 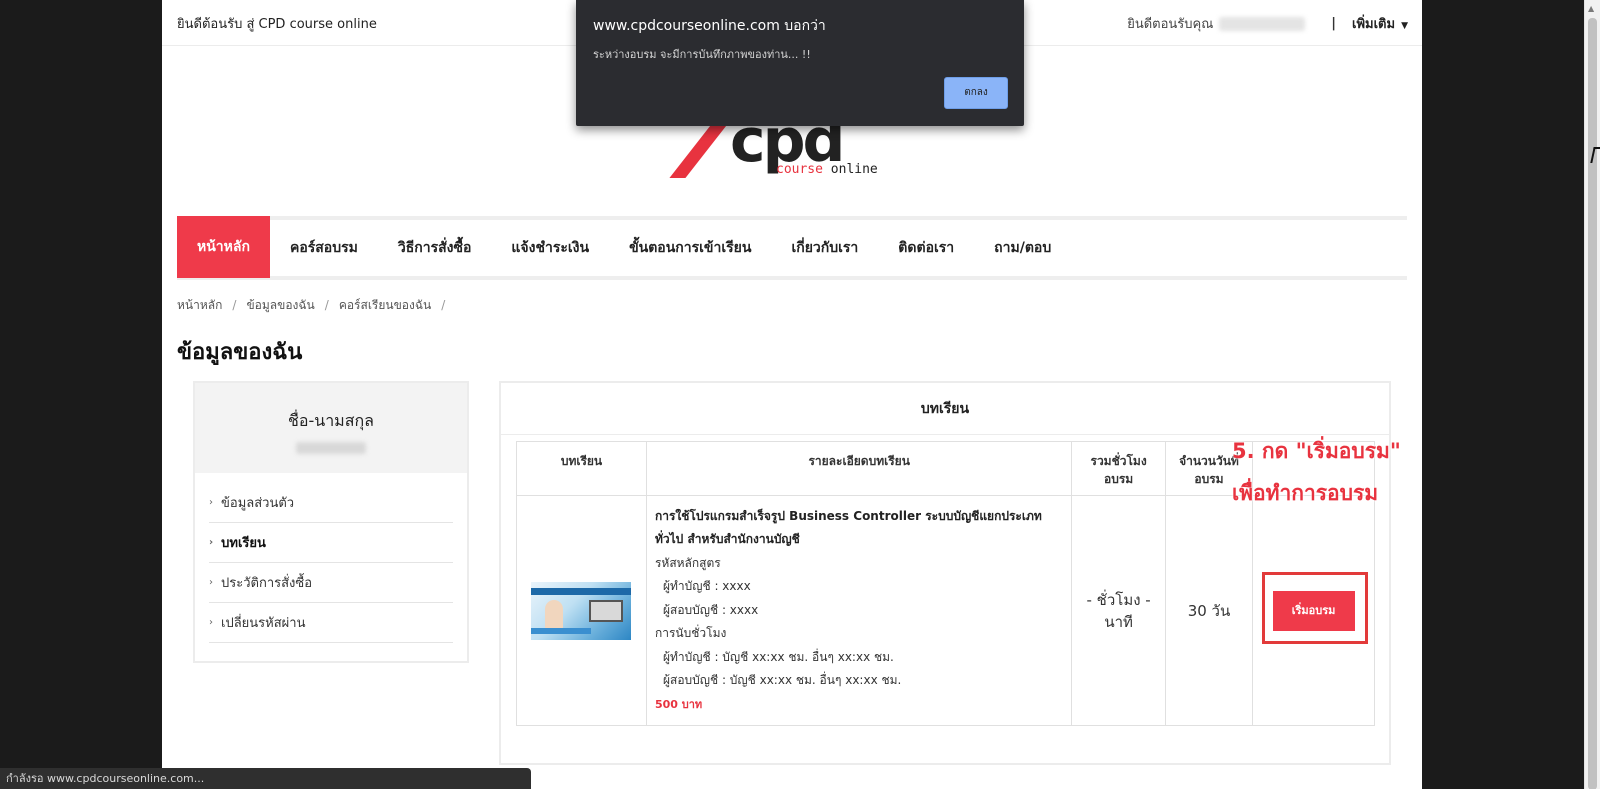 What do you see at coordinates (926, 248) in the screenshot?
I see `nav-contact: ติดต่อเรา` at bounding box center [926, 248].